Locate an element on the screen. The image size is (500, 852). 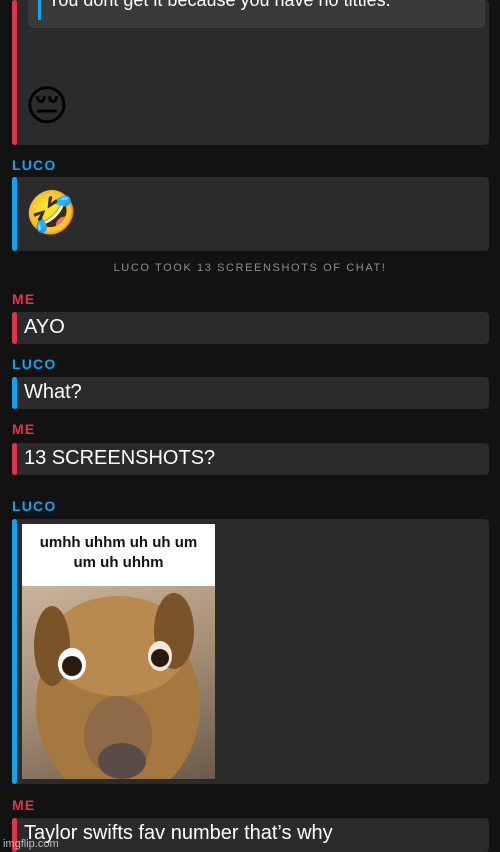
screenshot-notice: LUCO TOOK 13 SCREENSHOTS OF CHAT! is located at coordinates (250, 268).